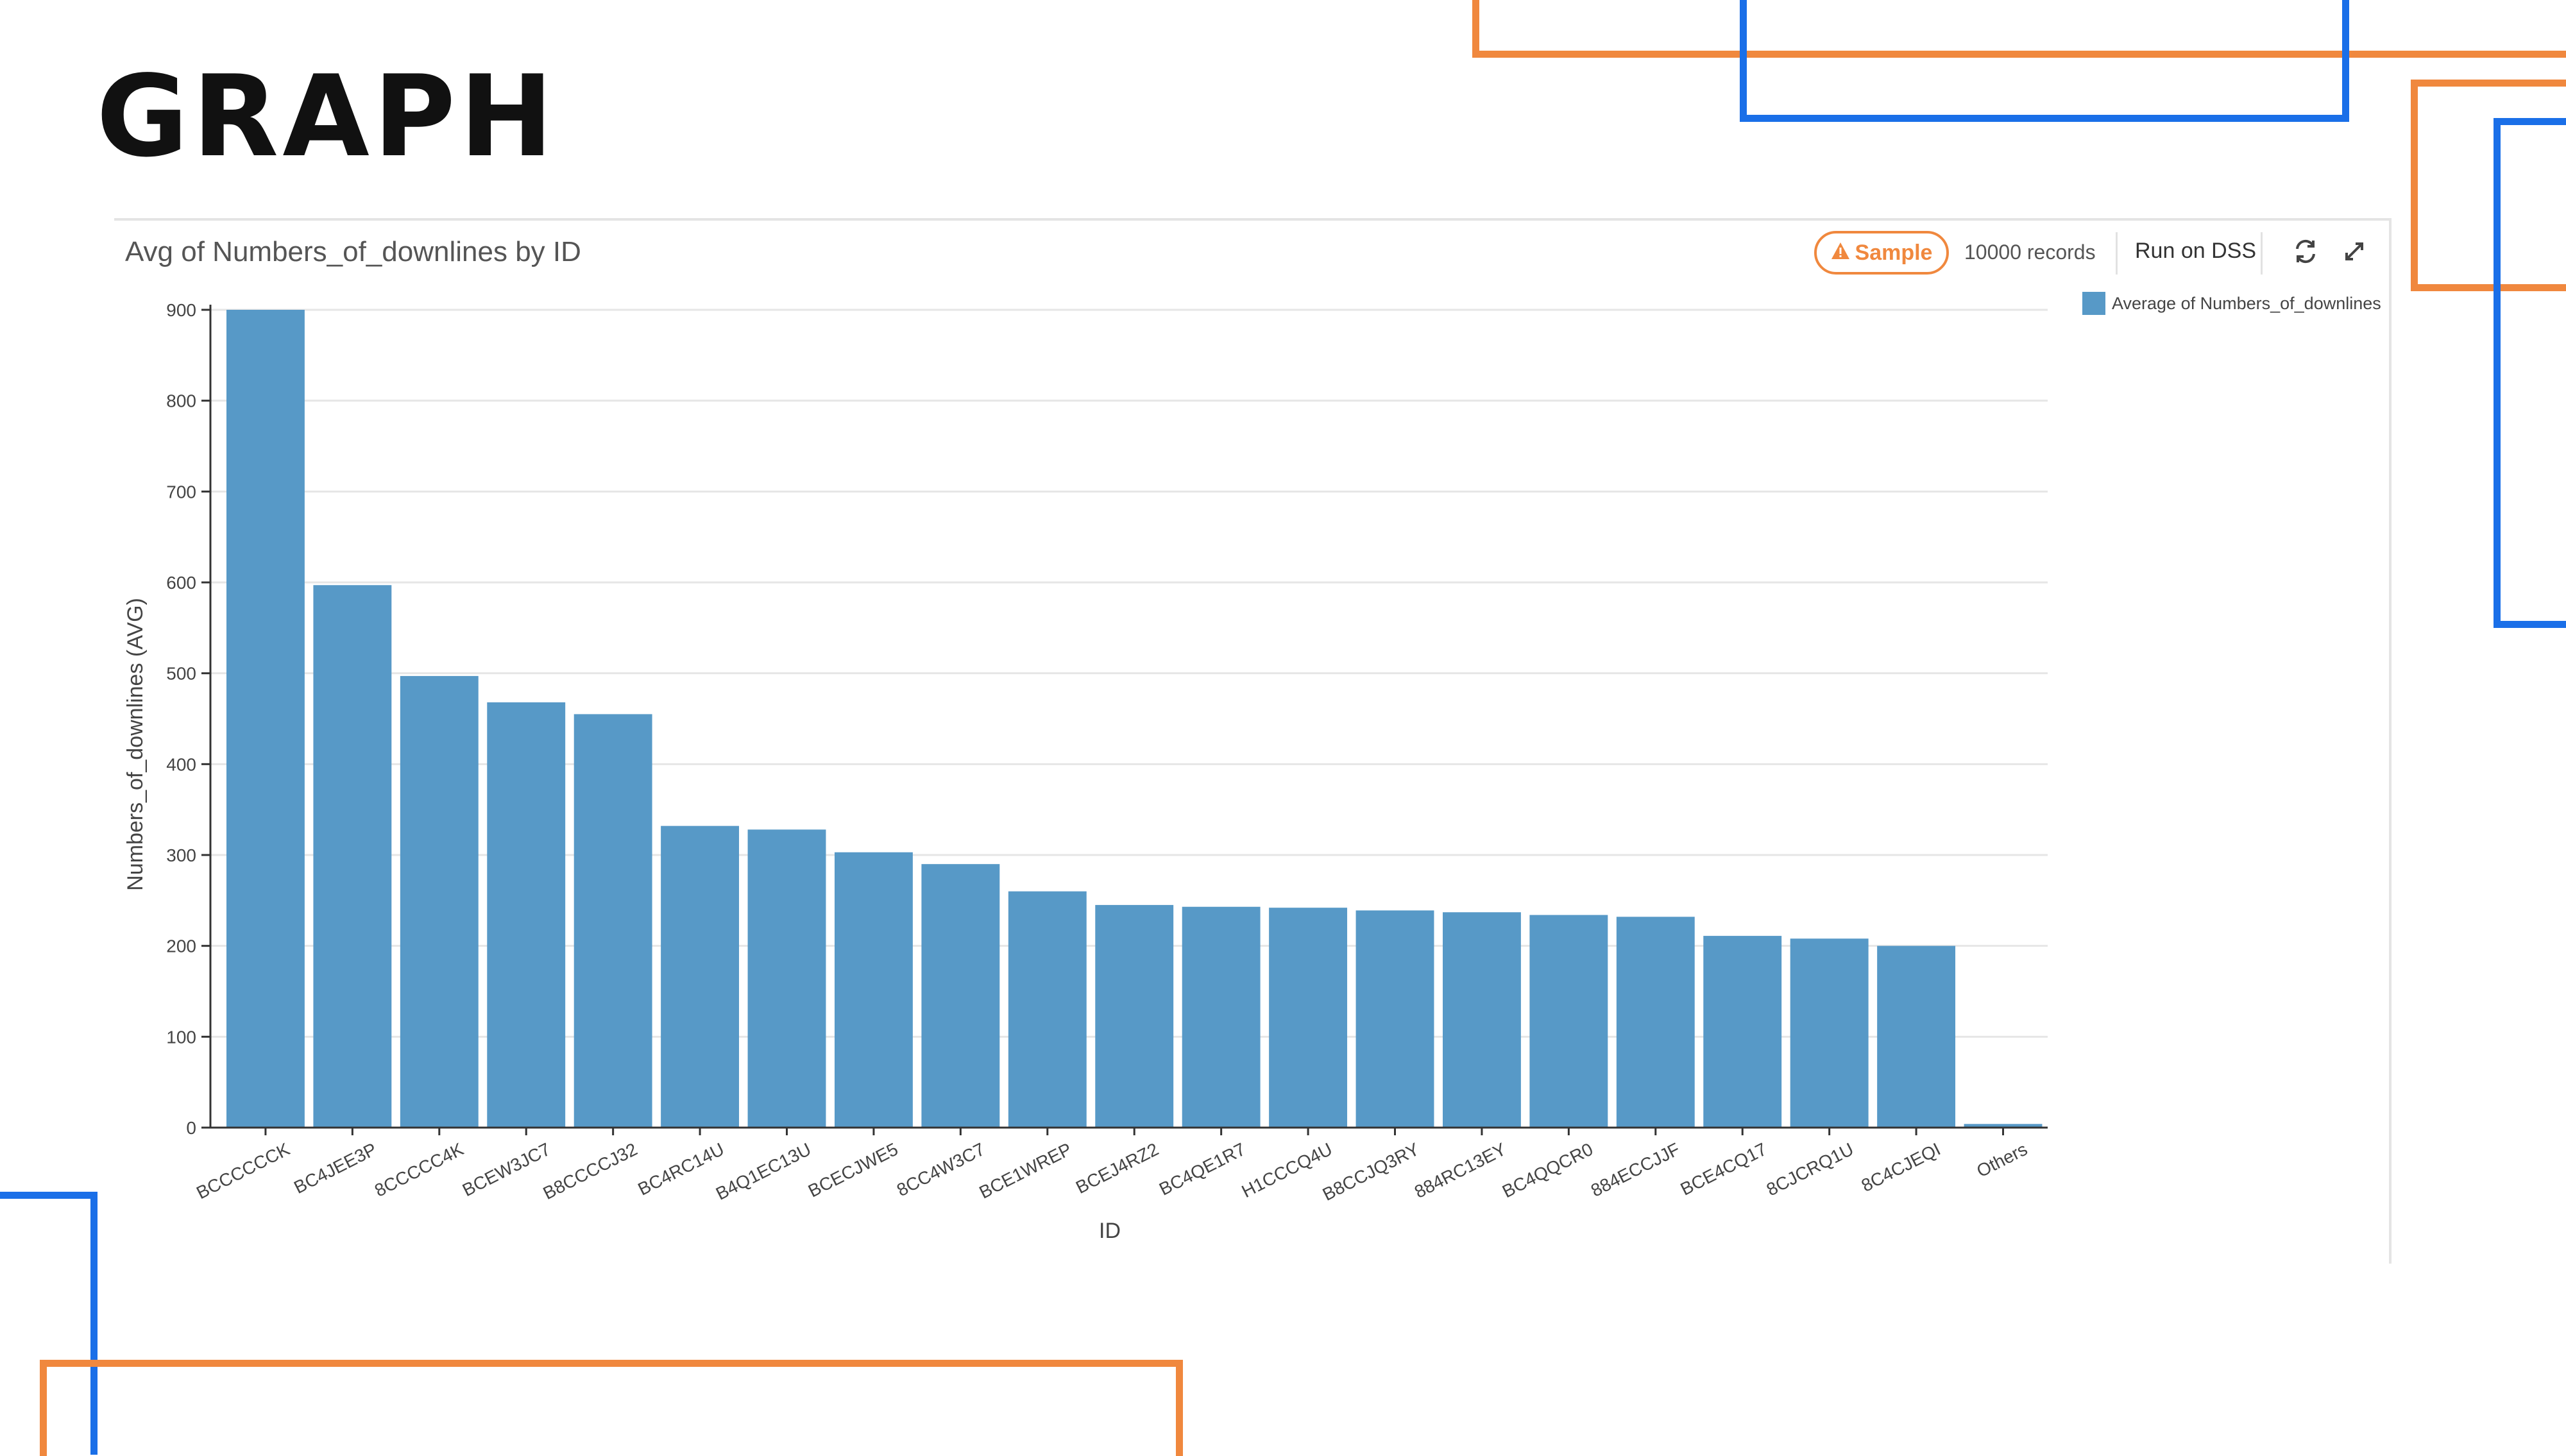  I want to click on x-tick-label: BC4QQCR0, so click(1547, 1170).